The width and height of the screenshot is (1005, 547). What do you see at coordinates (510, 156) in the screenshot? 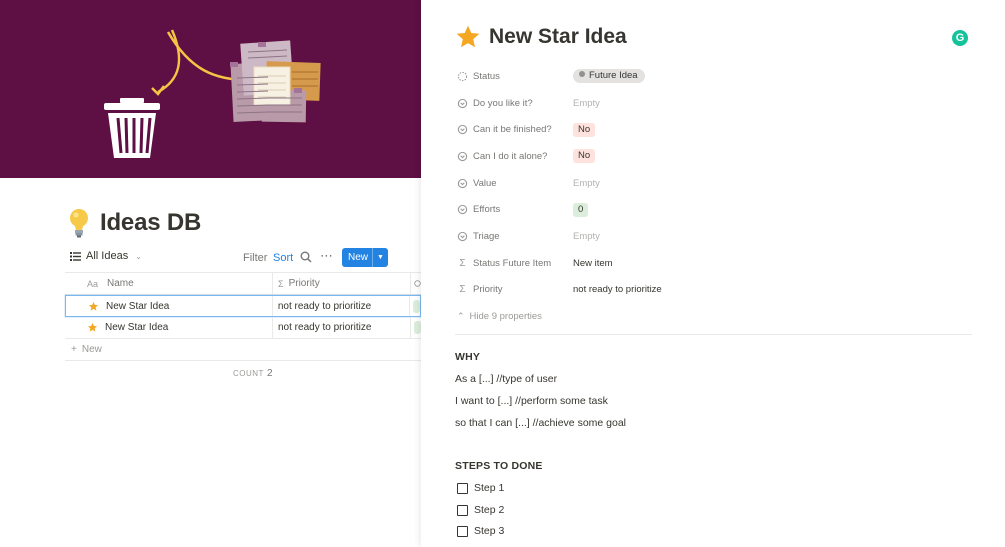
I see `property-label: Can I do it alone?` at bounding box center [510, 156].